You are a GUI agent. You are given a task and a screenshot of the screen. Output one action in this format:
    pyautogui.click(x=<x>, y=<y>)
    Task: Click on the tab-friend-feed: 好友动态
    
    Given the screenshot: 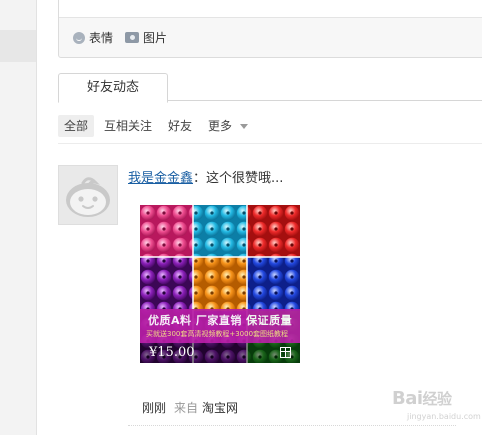 What is the action you would take?
    pyautogui.click(x=113, y=88)
    